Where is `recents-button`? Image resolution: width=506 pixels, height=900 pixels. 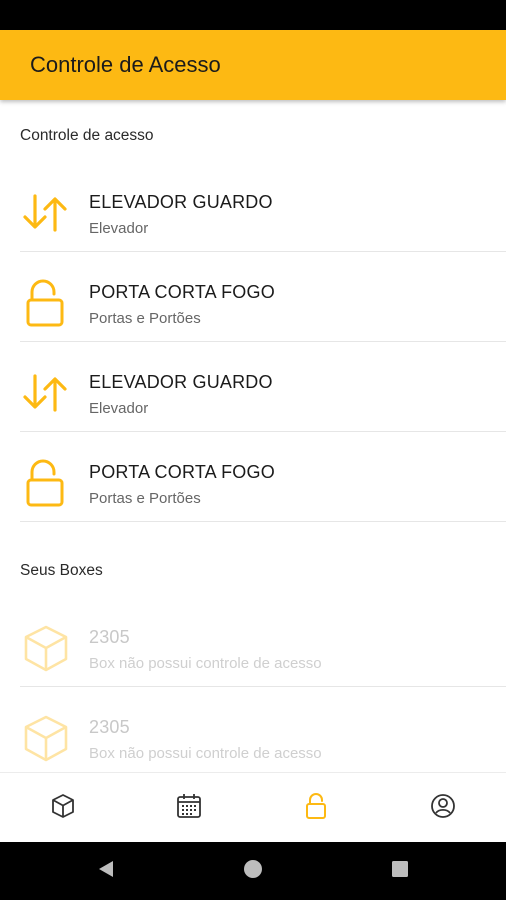 recents-button is located at coordinates (400, 871).